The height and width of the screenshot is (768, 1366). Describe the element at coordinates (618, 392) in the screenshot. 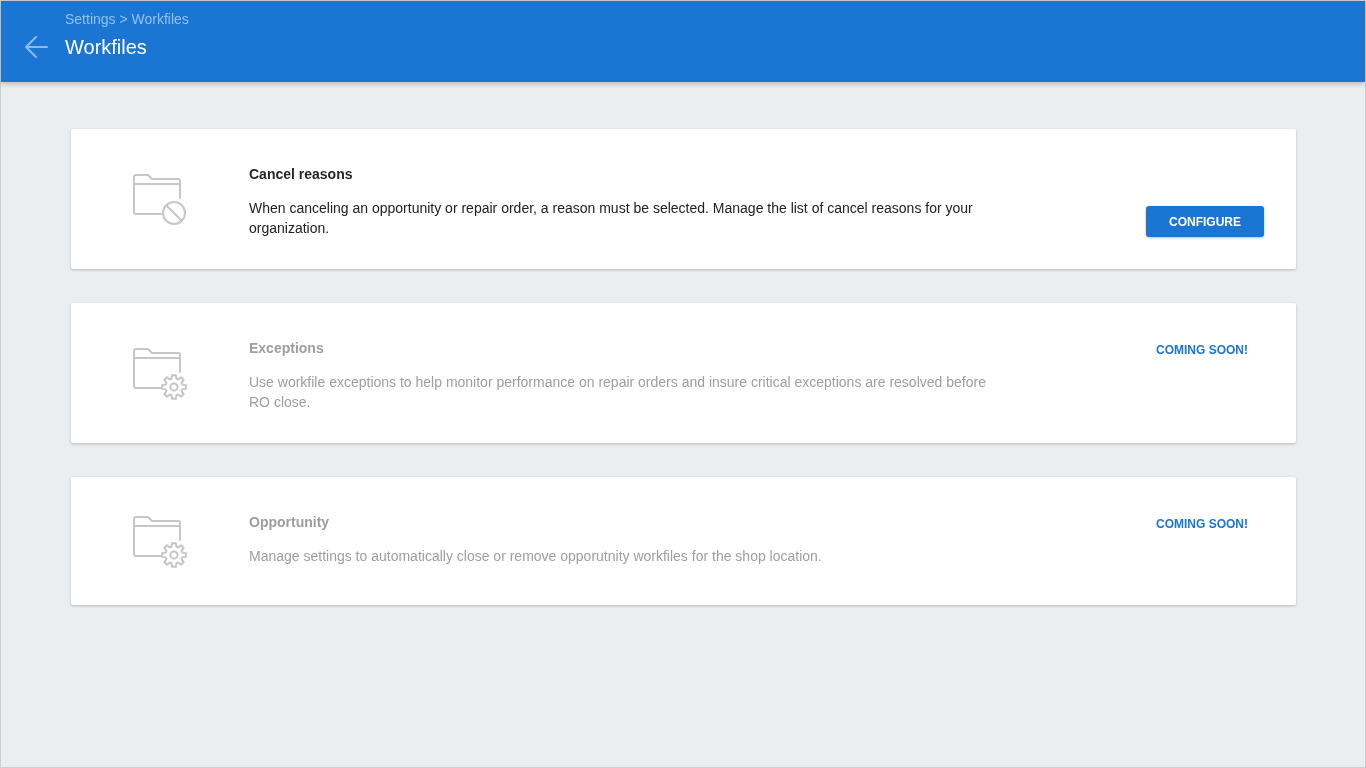

I see `card-description: Use workfile exceptions to help monitor performance on repair orders and insure critical exceptions are resolved before RO close.` at that location.